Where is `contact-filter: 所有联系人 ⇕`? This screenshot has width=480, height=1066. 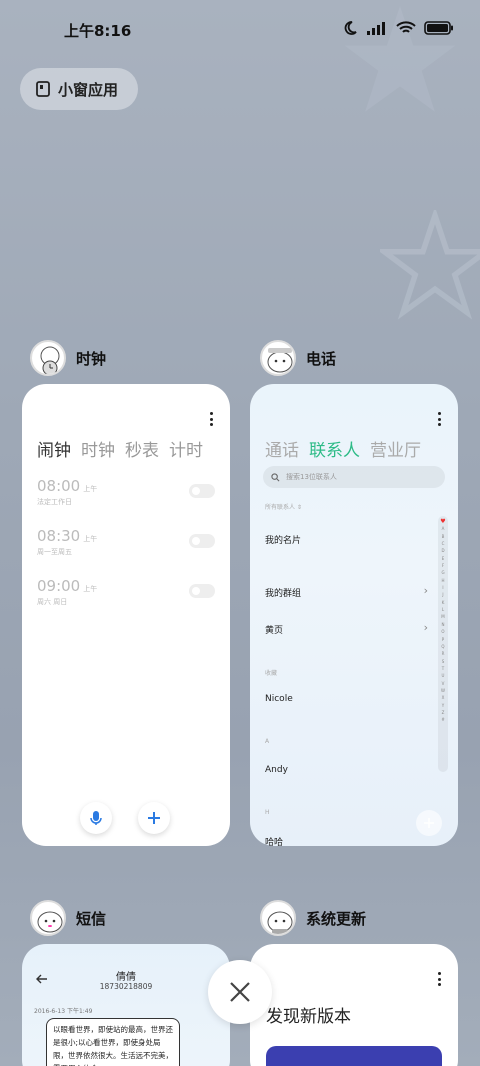 contact-filter: 所有联系人 ⇕ is located at coordinates (283, 506).